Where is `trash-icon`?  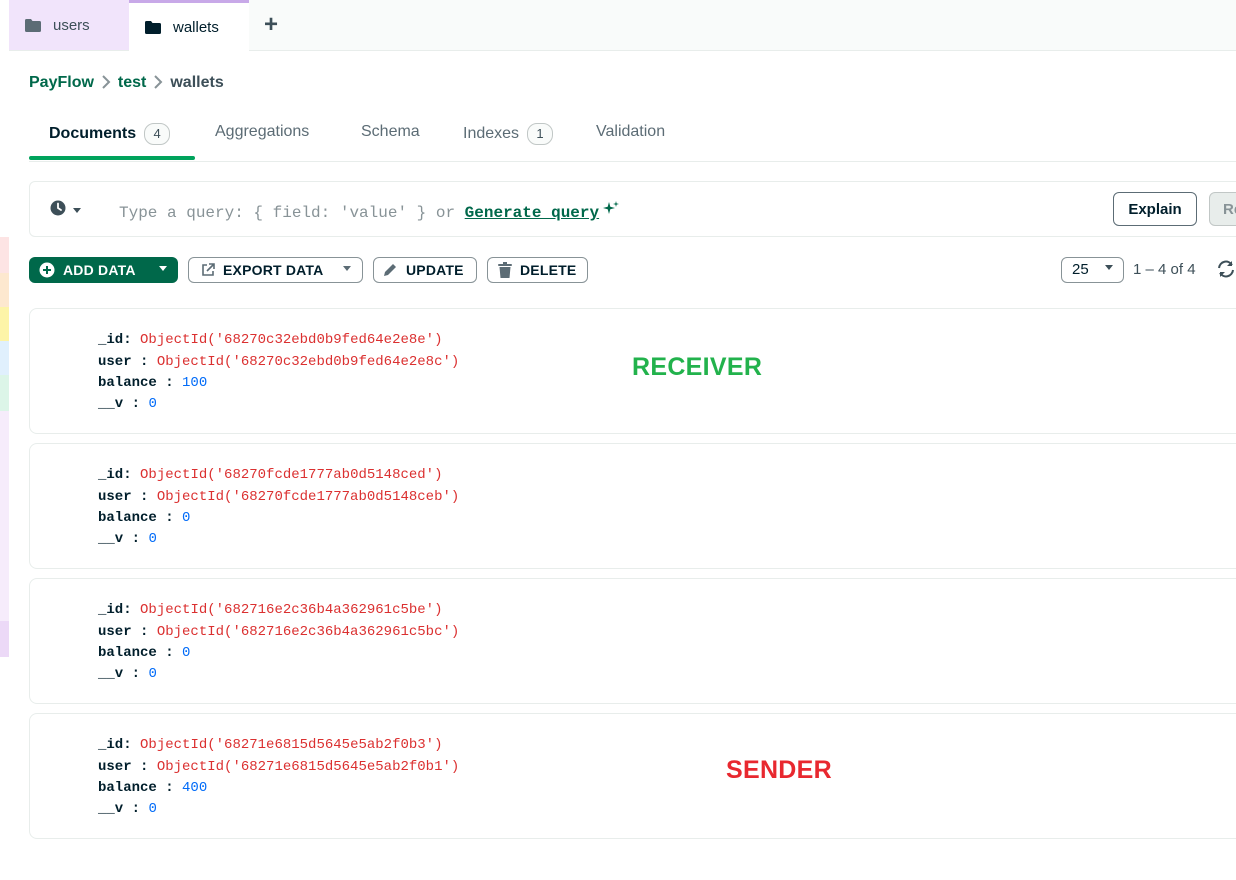 trash-icon is located at coordinates (505, 270).